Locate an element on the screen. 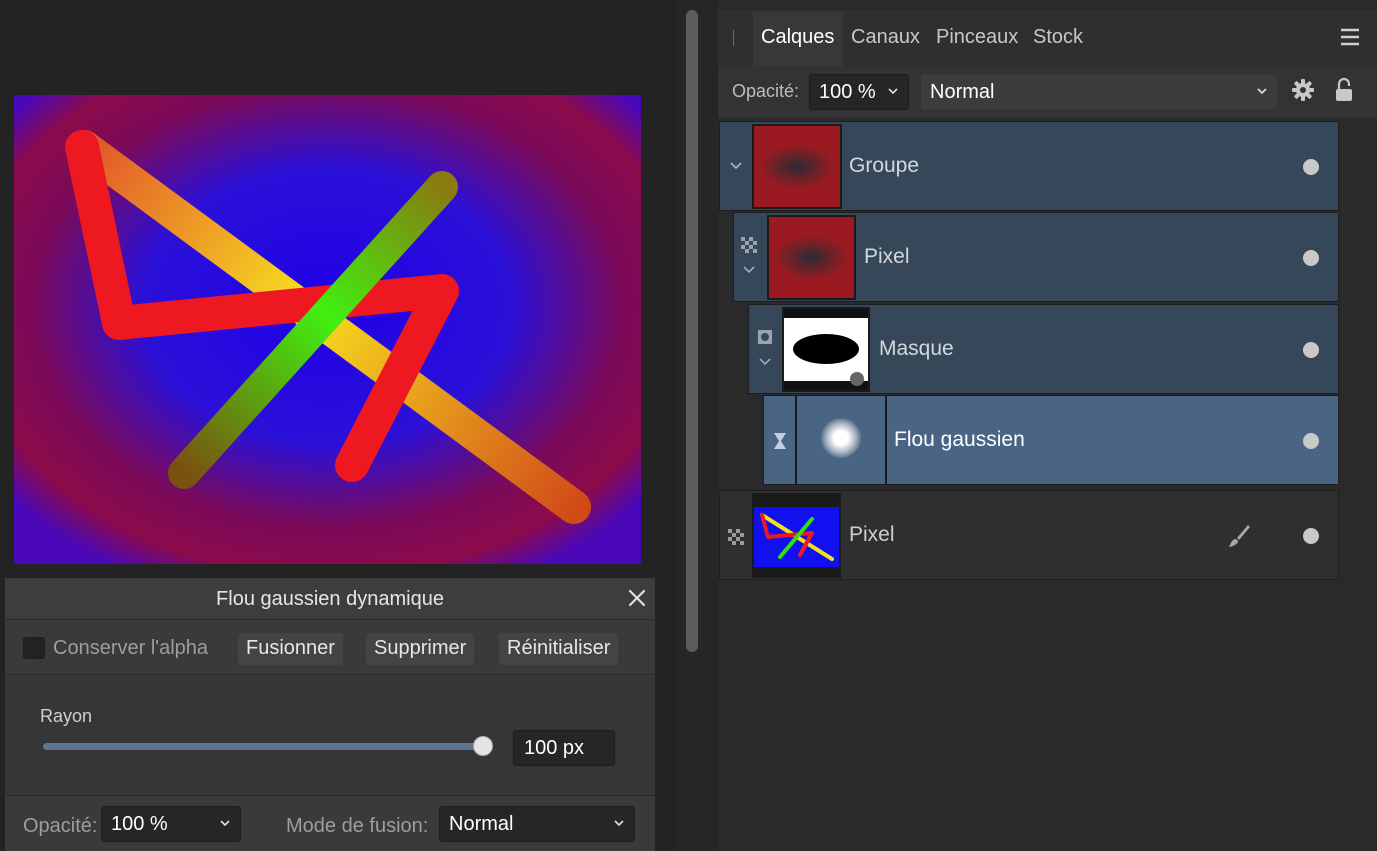  layers-toolbar: Opacité: 100 % Normal is located at coordinates (1047, 92).